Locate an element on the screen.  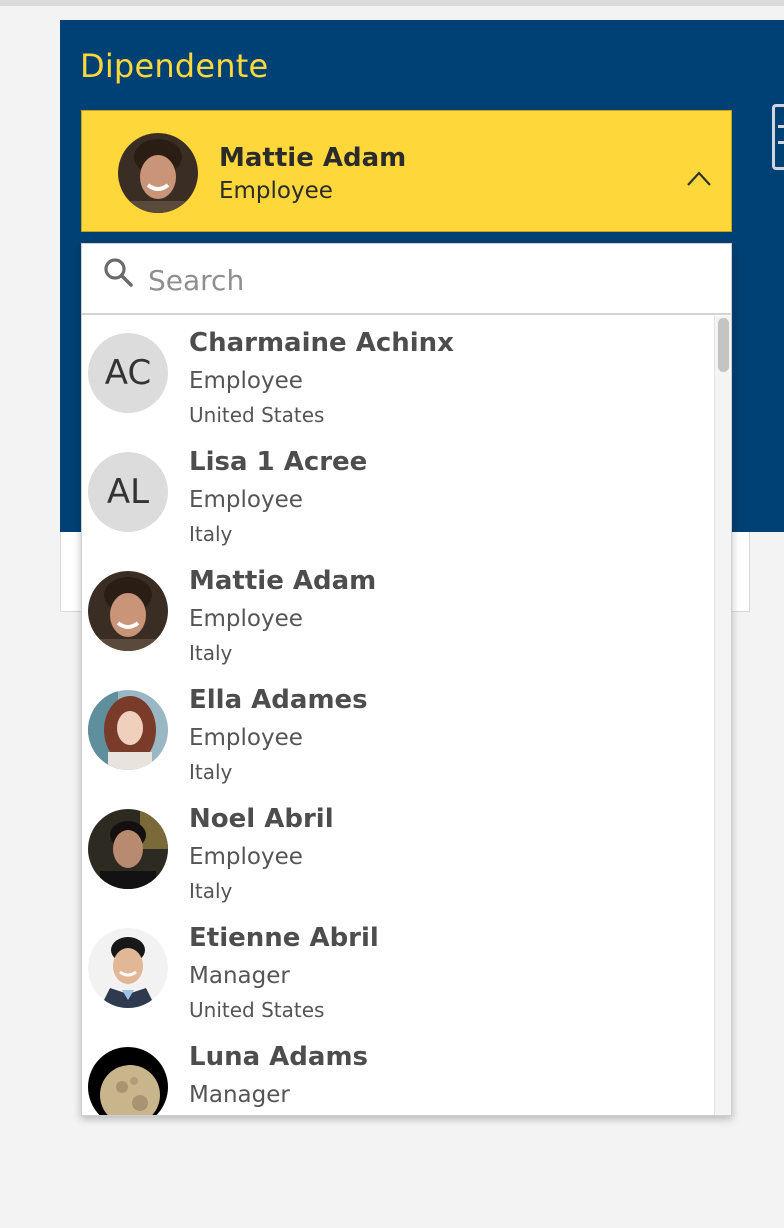
list-item: Noel Abril Employee Italy is located at coordinates (398, 851).